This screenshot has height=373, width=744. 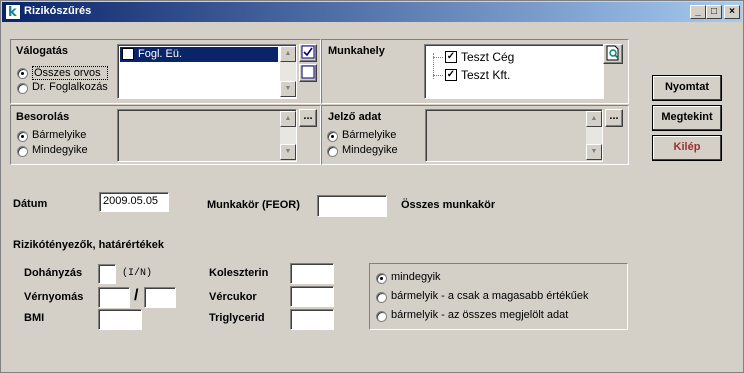 I want to click on radio-dr-foglalkozas-label: Dr. Foglalkozás, so click(x=70, y=87).